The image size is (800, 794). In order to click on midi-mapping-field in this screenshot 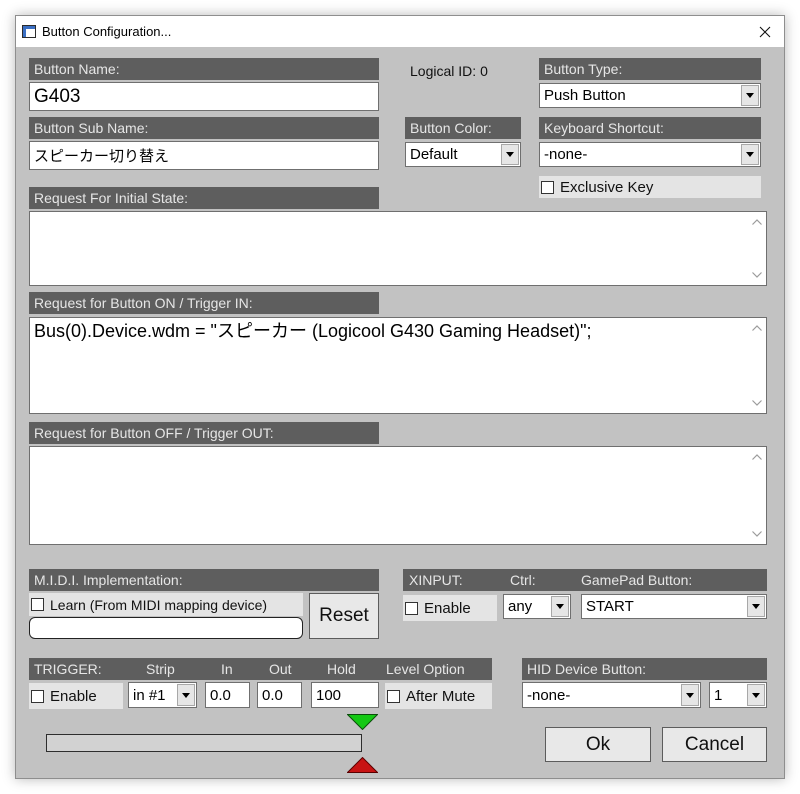, I will do `click(166, 628)`.